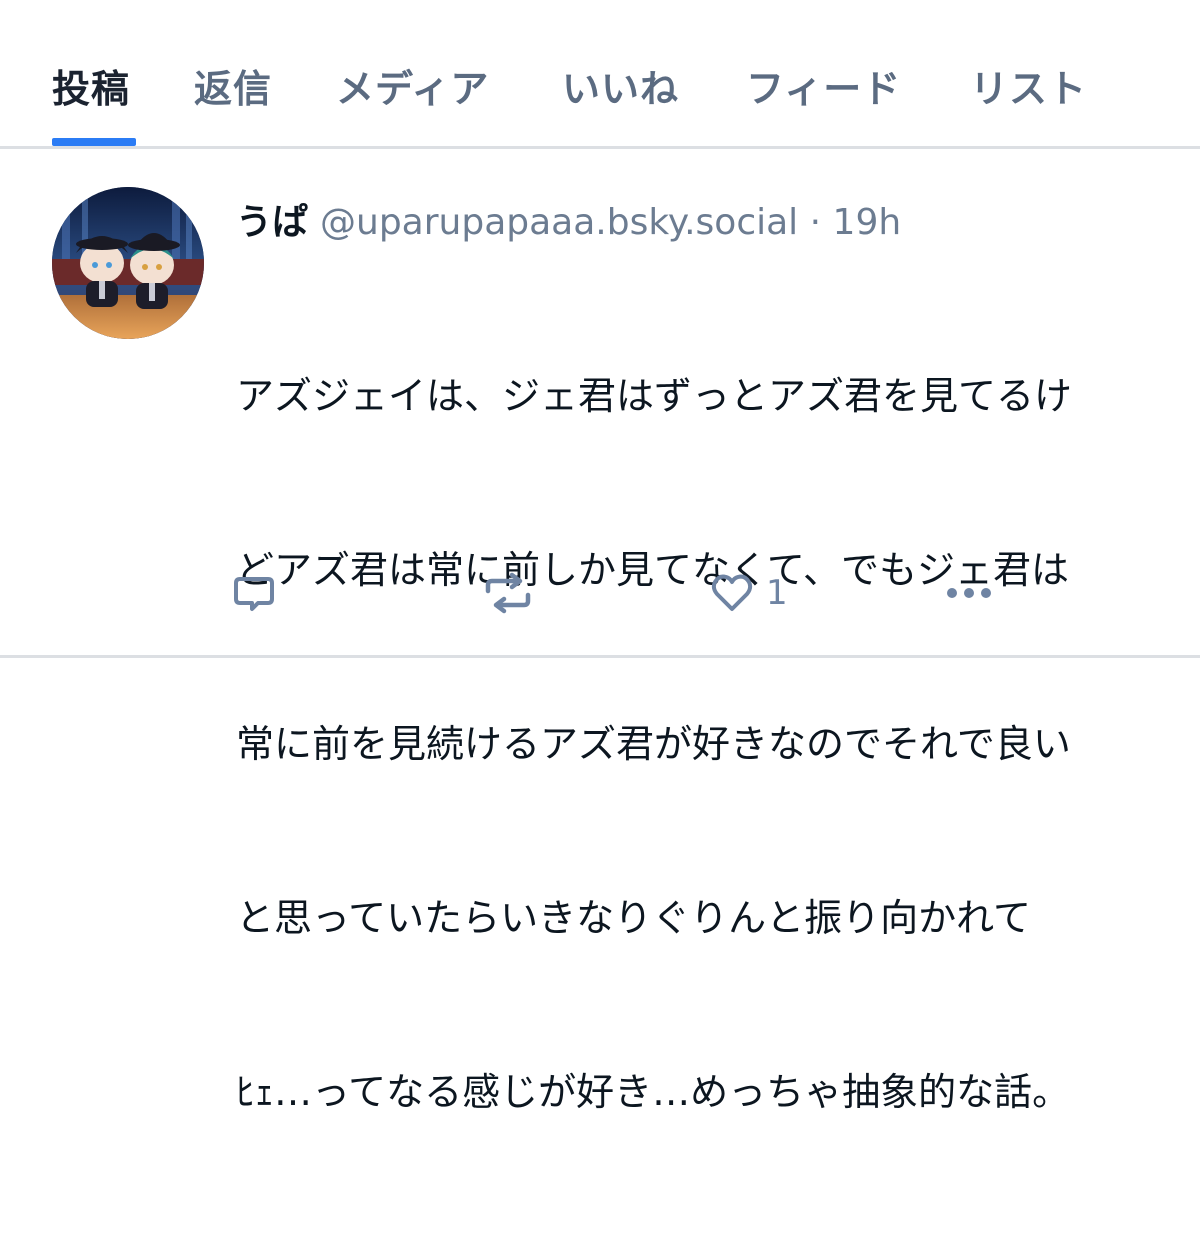 This screenshot has height=1237, width=1200. I want to click on avatar, so click(128, 263).